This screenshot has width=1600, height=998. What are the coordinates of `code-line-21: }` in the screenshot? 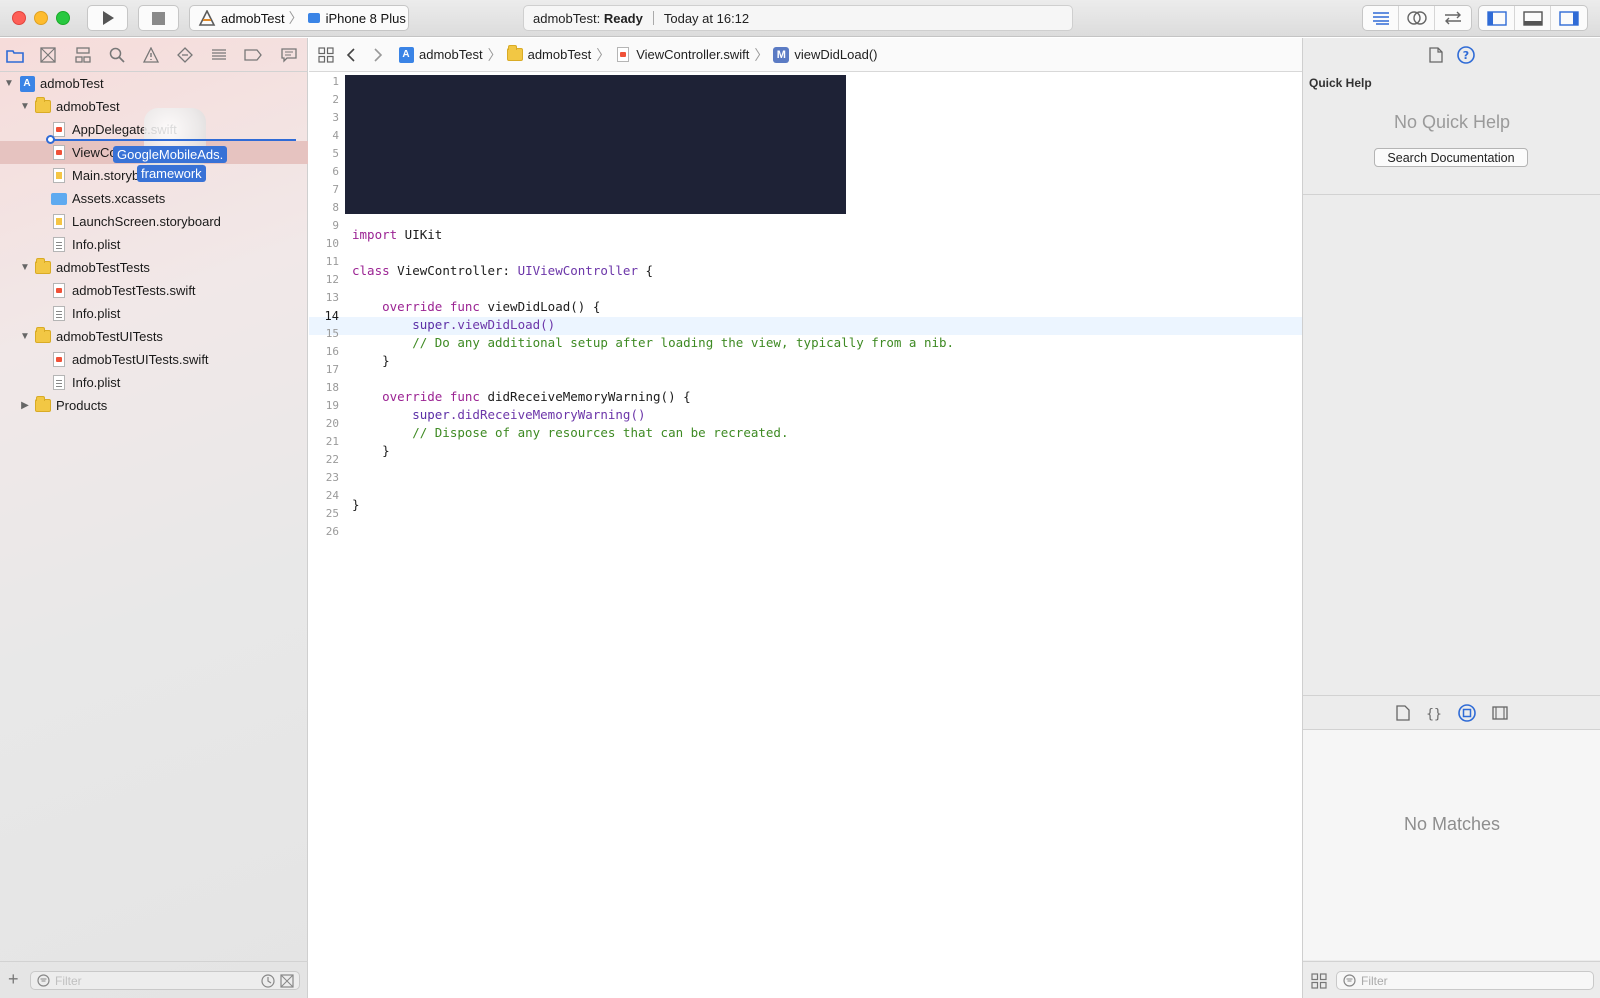 It's located at (371, 450).